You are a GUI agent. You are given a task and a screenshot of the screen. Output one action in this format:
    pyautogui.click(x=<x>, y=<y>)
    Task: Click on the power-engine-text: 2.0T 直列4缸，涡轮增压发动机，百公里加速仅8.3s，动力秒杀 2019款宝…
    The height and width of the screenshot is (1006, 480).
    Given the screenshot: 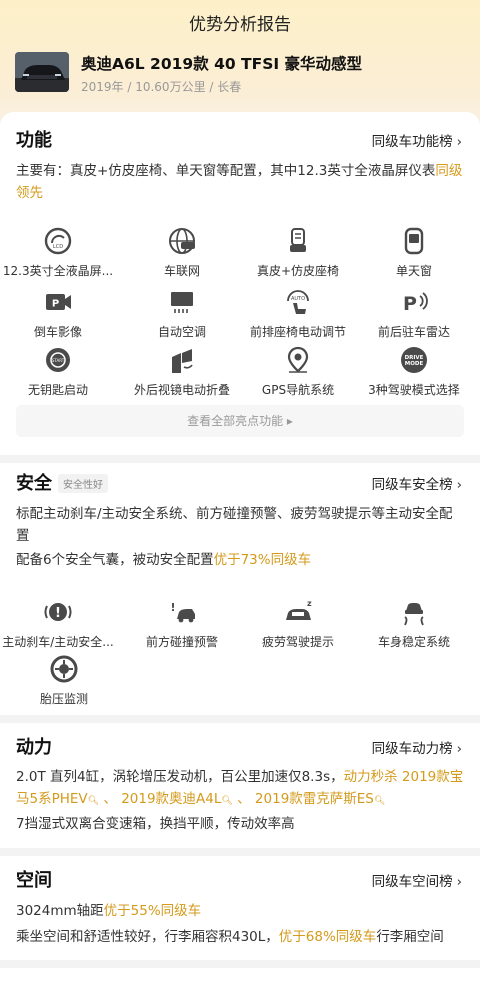 What is the action you would take?
    pyautogui.click(x=240, y=788)
    